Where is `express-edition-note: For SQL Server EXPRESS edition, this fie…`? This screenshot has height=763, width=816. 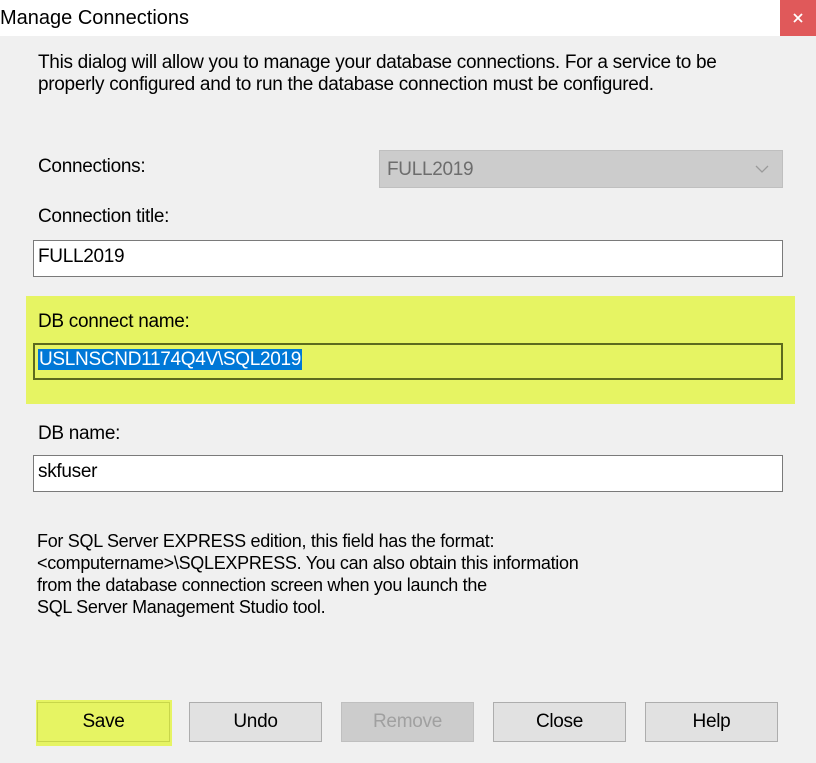
express-edition-note: For SQL Server EXPRESS edition, this fie… is located at coordinates (377, 574).